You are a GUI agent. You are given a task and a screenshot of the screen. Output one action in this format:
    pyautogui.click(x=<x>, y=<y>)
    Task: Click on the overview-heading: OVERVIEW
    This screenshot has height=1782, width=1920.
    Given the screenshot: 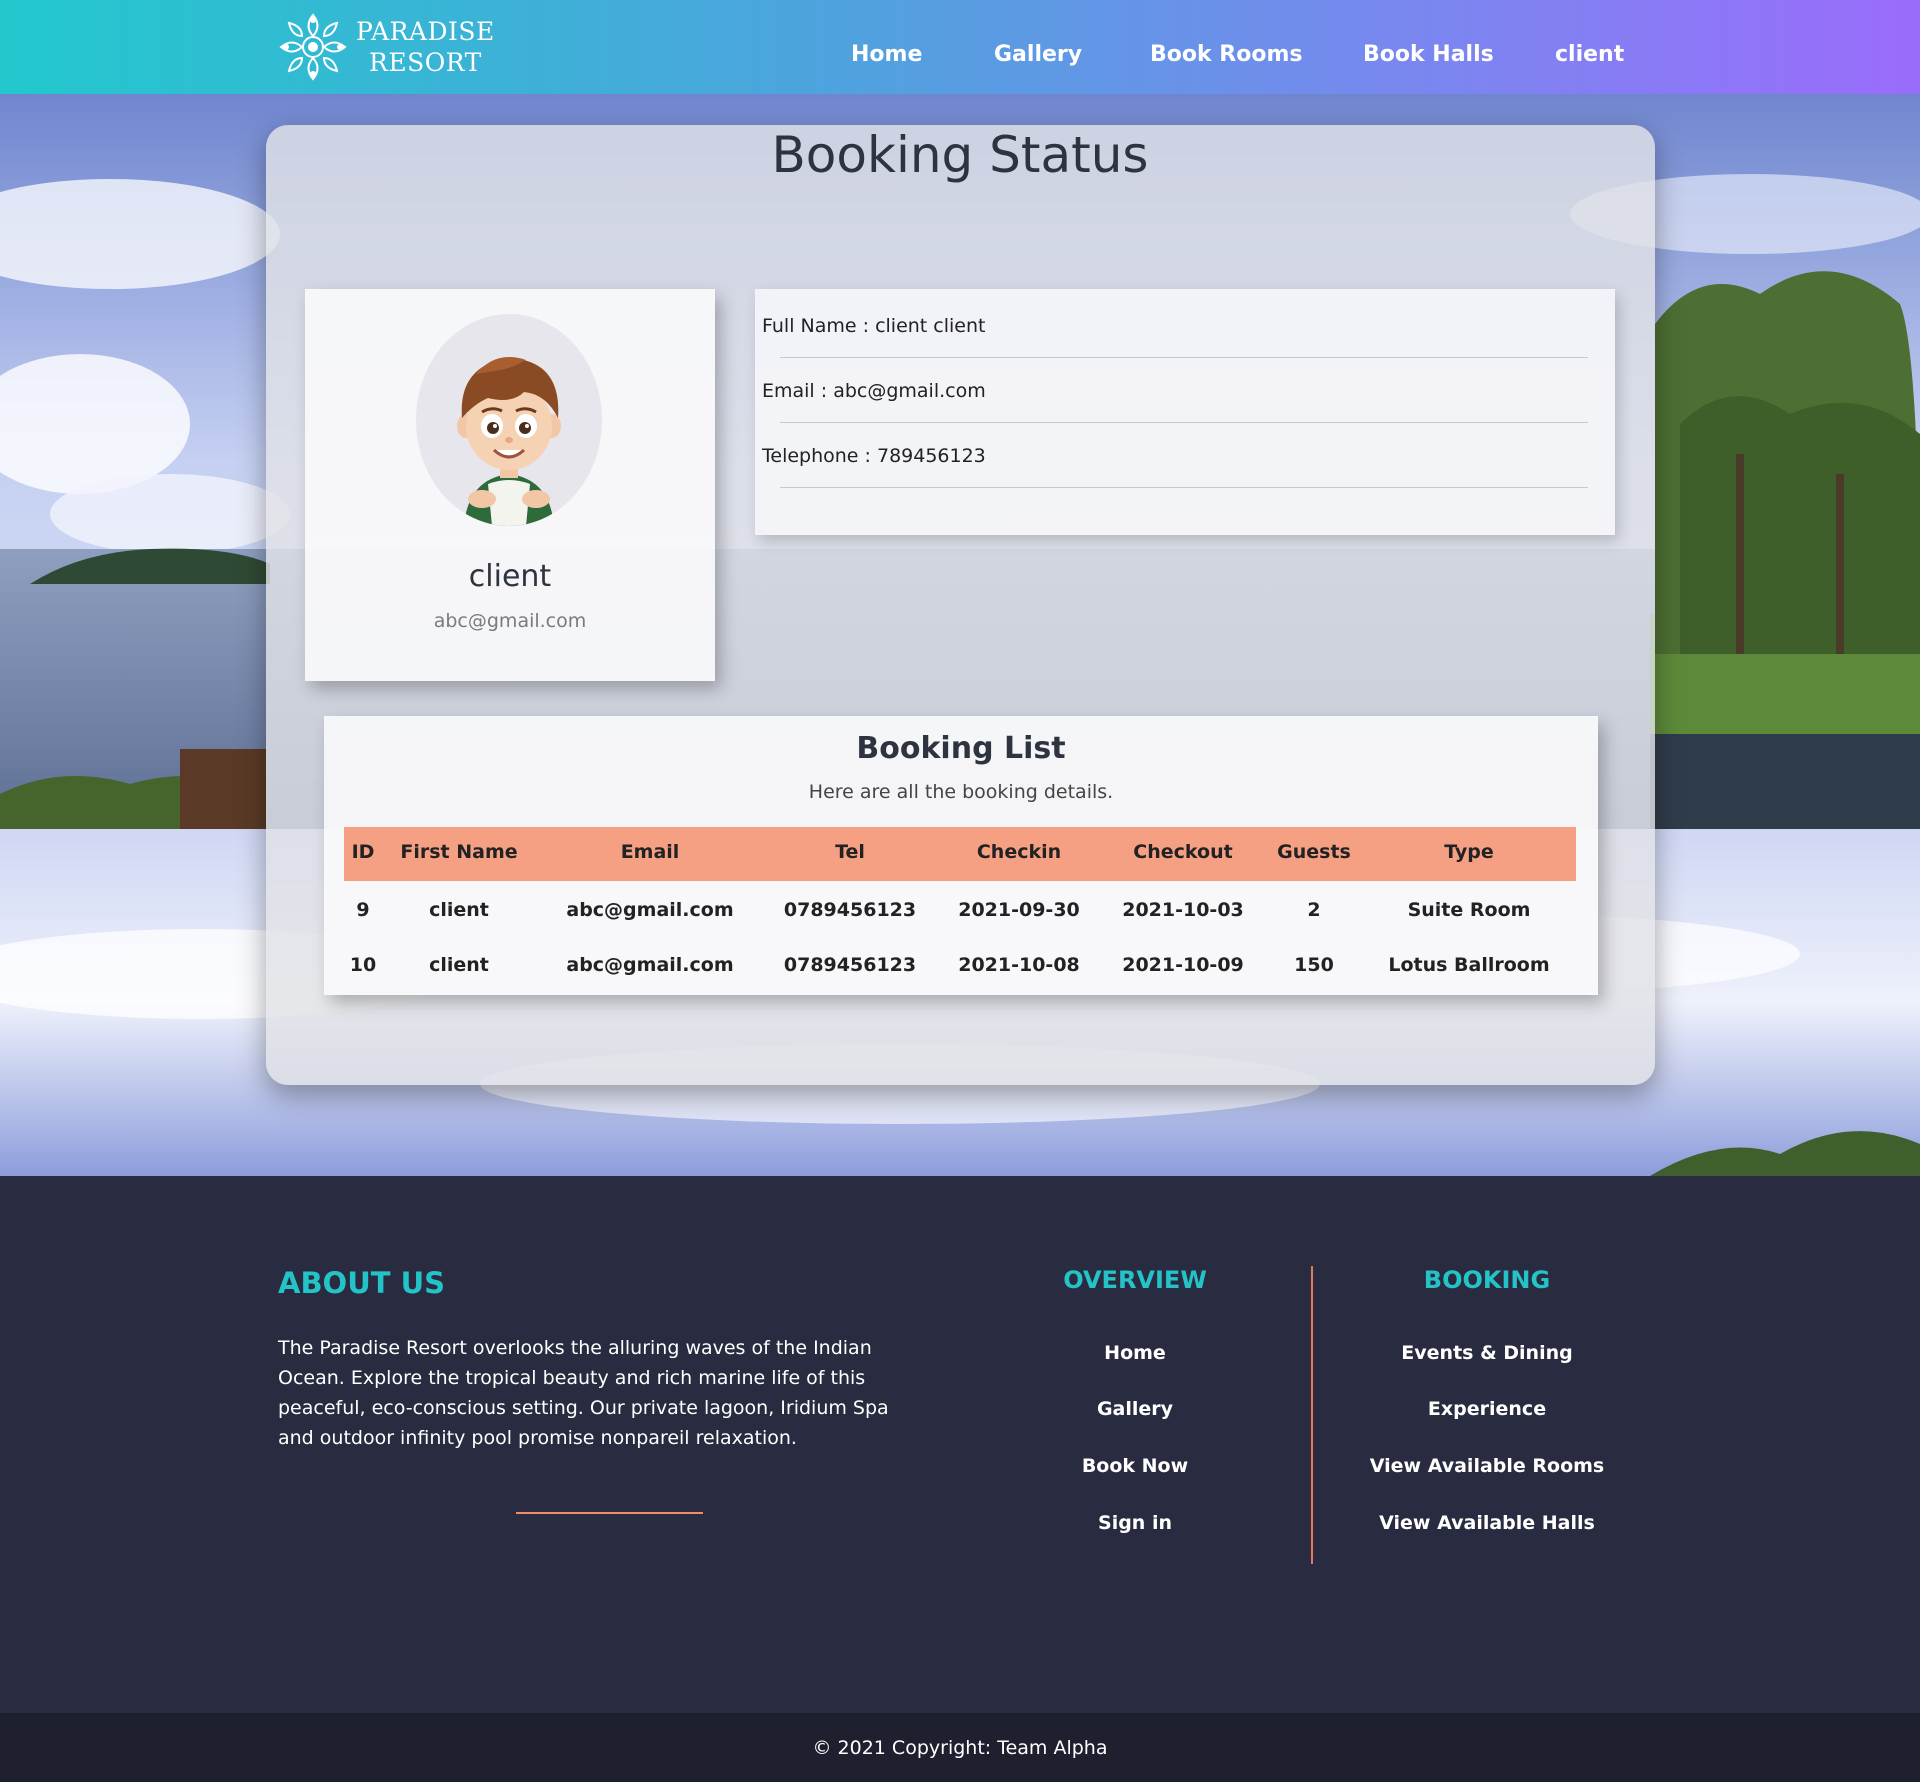 What is the action you would take?
    pyautogui.click(x=1135, y=1280)
    